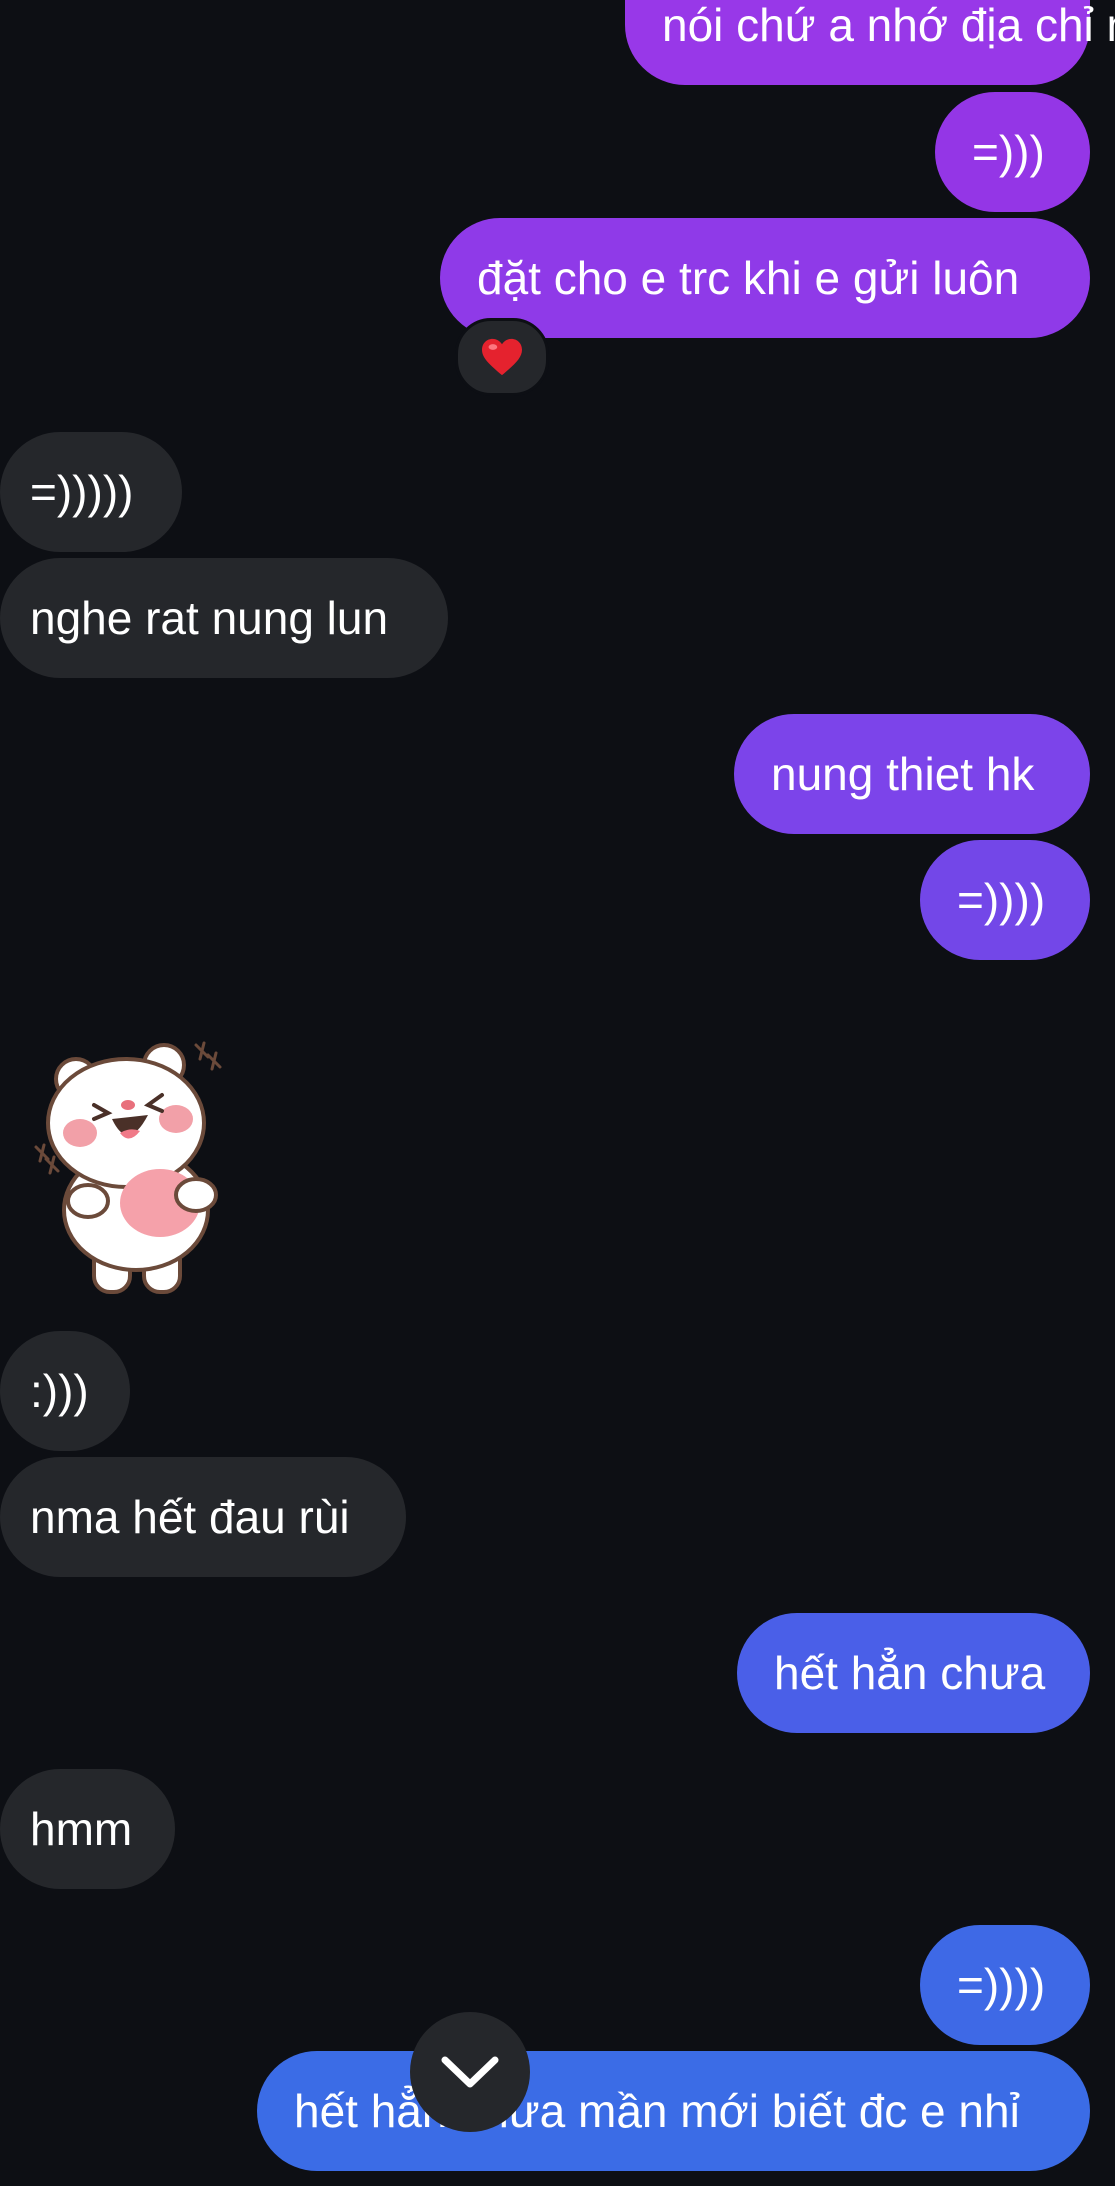  I want to click on message-bubble-sent: =))), so click(1012, 152).